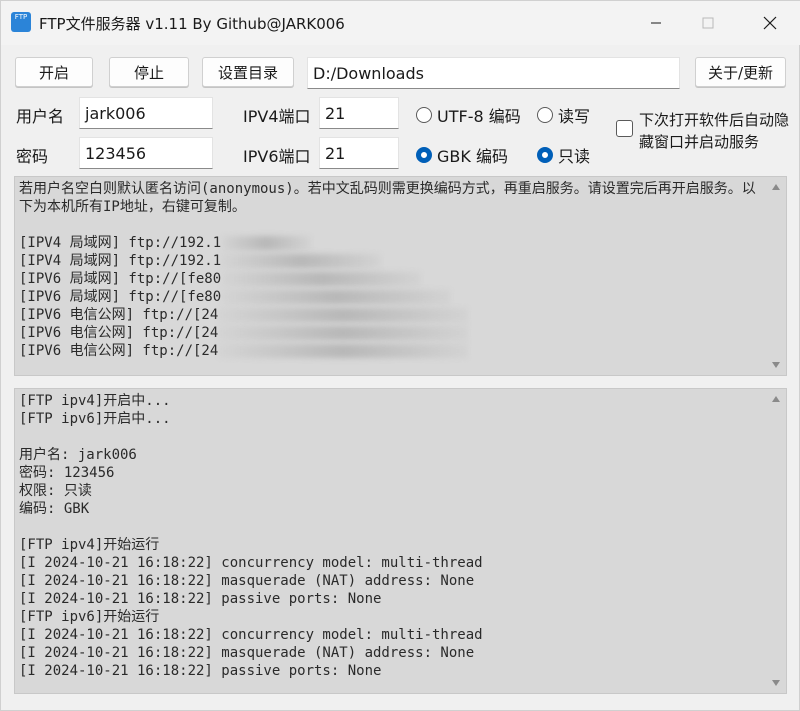 The height and width of the screenshot is (711, 800). Describe the element at coordinates (21, 17) in the screenshot. I see `app-icon-text: FTP` at that location.